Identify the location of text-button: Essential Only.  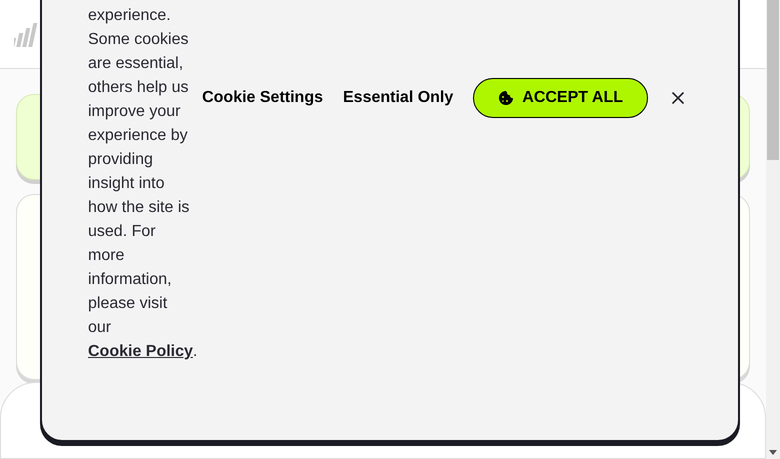
(398, 98).